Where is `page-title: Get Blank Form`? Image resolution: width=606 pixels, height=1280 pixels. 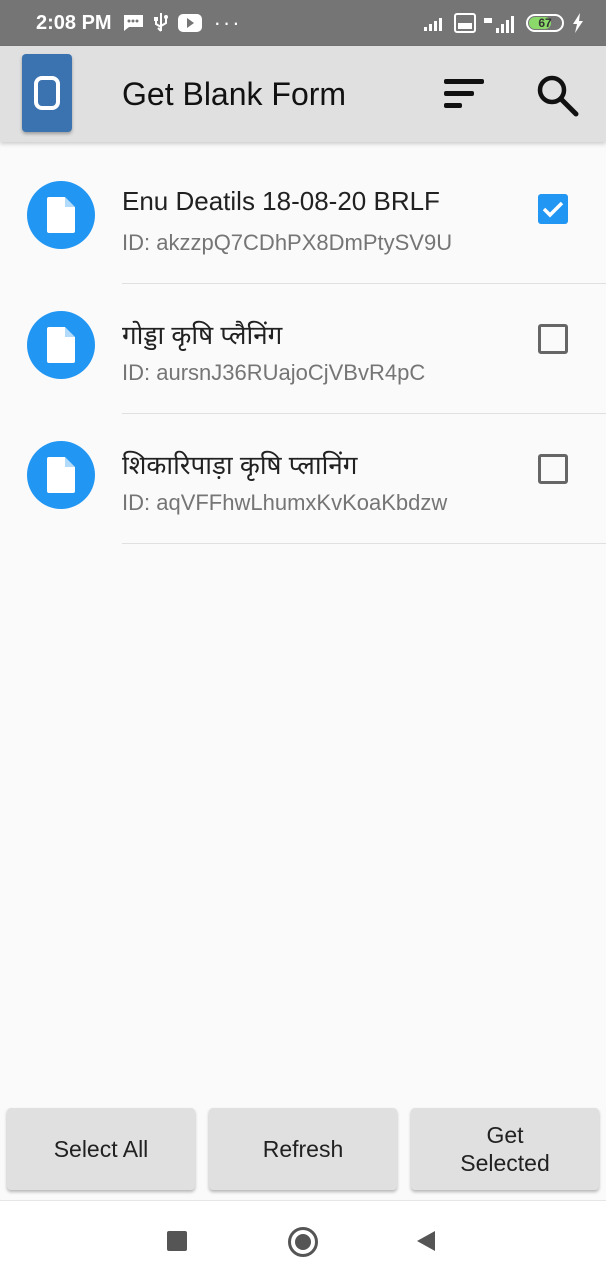
page-title: Get Blank Form is located at coordinates (234, 94).